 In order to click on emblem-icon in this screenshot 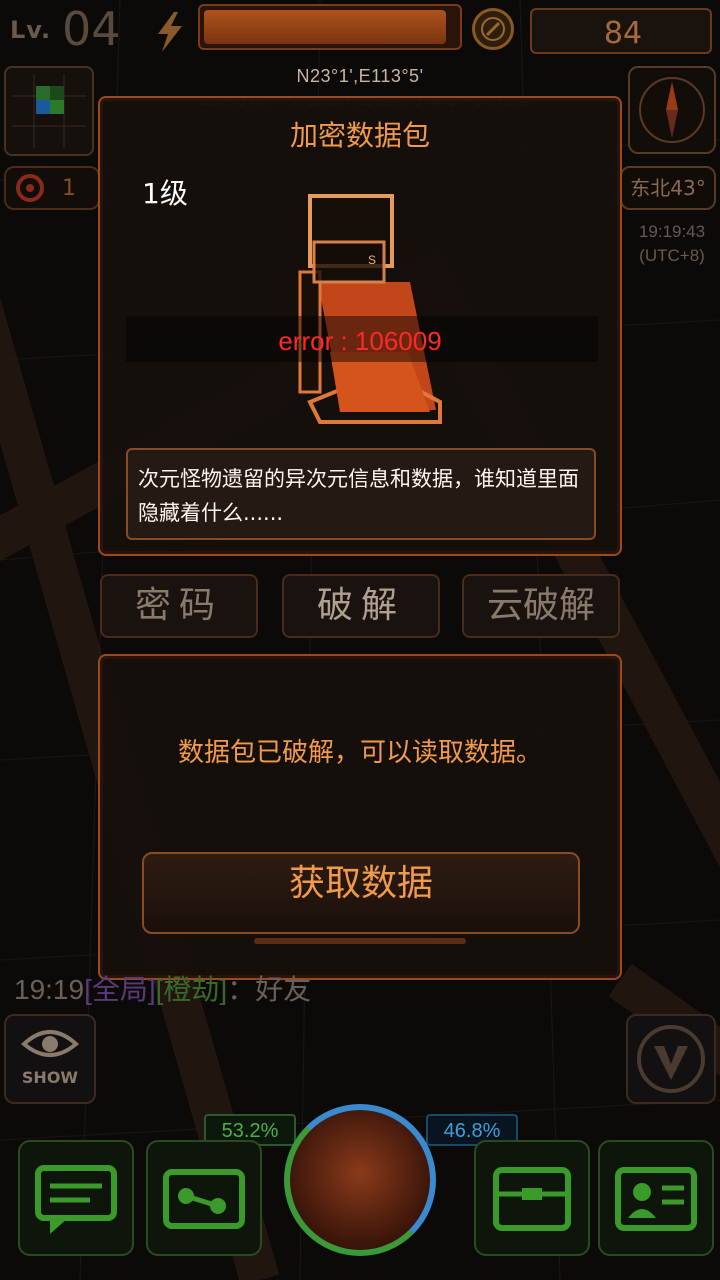, I will do `click(671, 1059)`.